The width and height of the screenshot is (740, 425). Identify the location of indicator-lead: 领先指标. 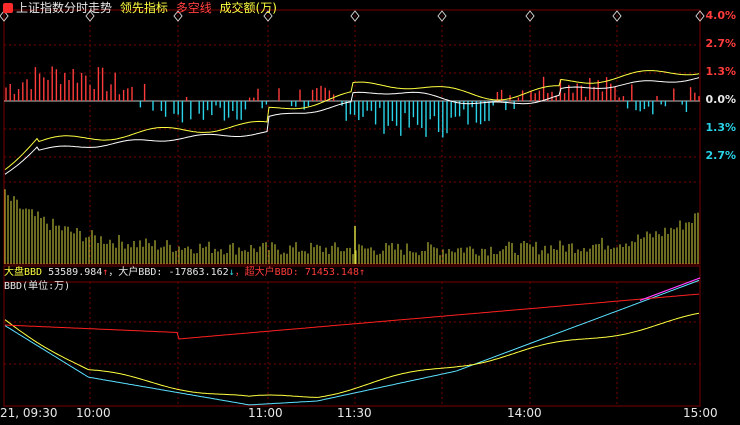
(144, 8).